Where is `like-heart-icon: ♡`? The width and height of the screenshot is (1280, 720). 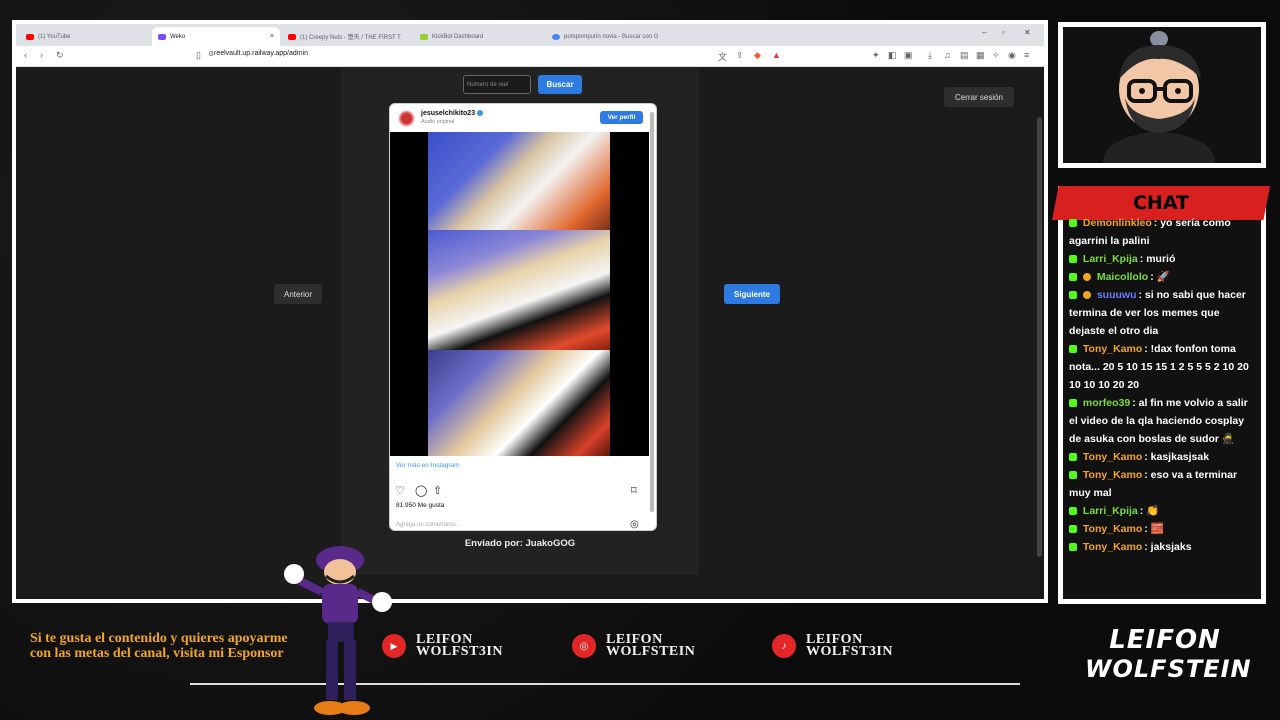
like-heart-icon: ♡ is located at coordinates (400, 490).